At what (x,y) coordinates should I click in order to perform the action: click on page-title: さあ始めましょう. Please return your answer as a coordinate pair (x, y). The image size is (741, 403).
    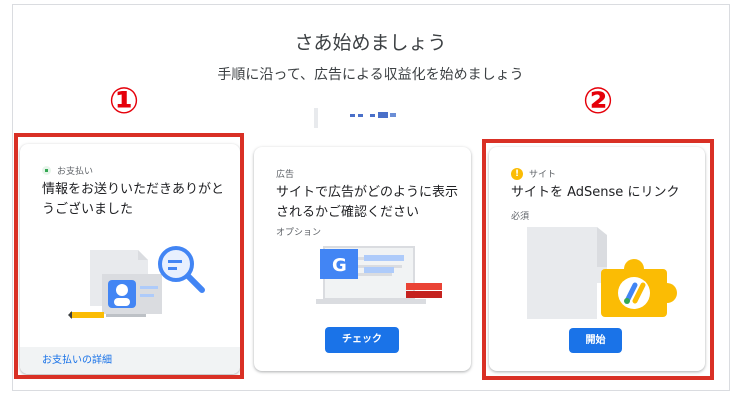
    Looking at the image, I should click on (370, 43).